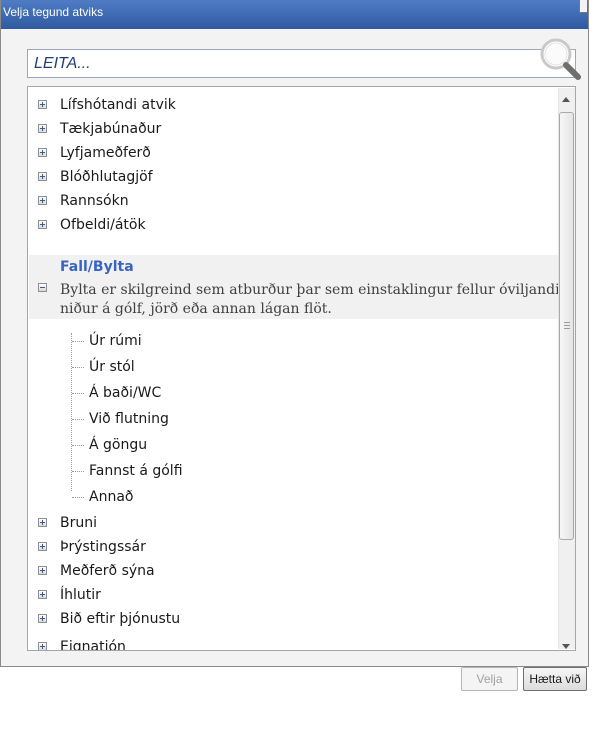 The height and width of the screenshot is (729, 595). I want to click on search-icon, so click(560, 59).